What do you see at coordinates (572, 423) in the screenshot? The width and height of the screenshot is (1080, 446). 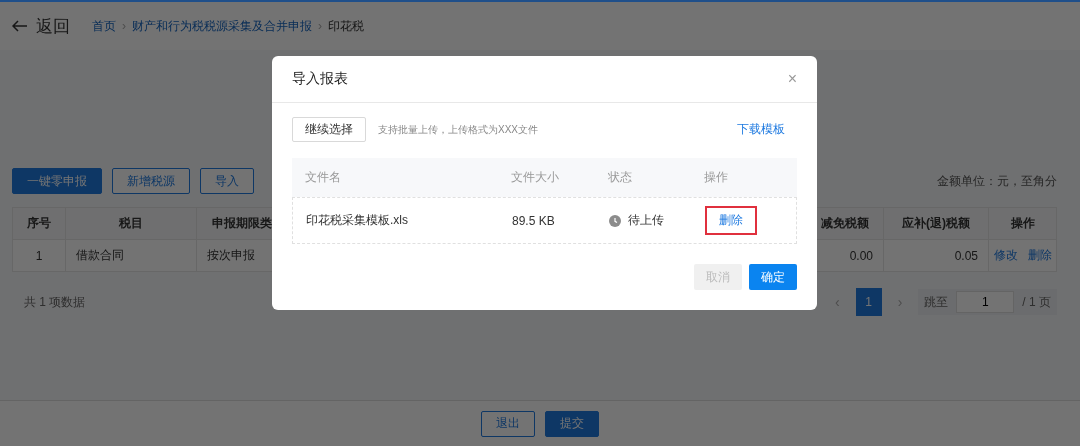 I see `footer-button: 提交` at bounding box center [572, 423].